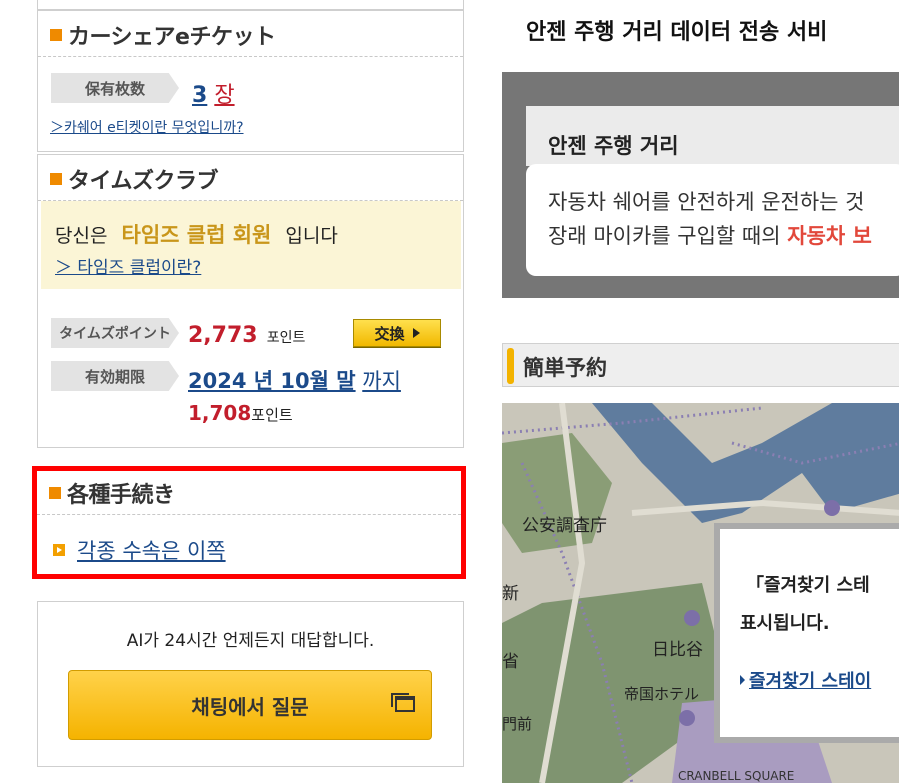  Describe the element at coordinates (213, 93) in the screenshot. I see `held-count-value: 3 장` at that location.